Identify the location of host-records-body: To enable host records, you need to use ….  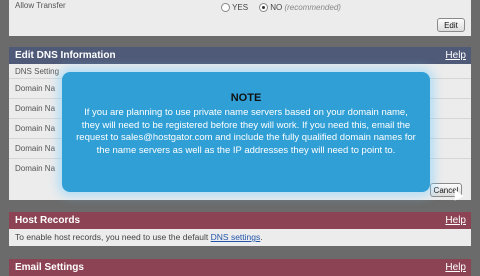
(240, 237).